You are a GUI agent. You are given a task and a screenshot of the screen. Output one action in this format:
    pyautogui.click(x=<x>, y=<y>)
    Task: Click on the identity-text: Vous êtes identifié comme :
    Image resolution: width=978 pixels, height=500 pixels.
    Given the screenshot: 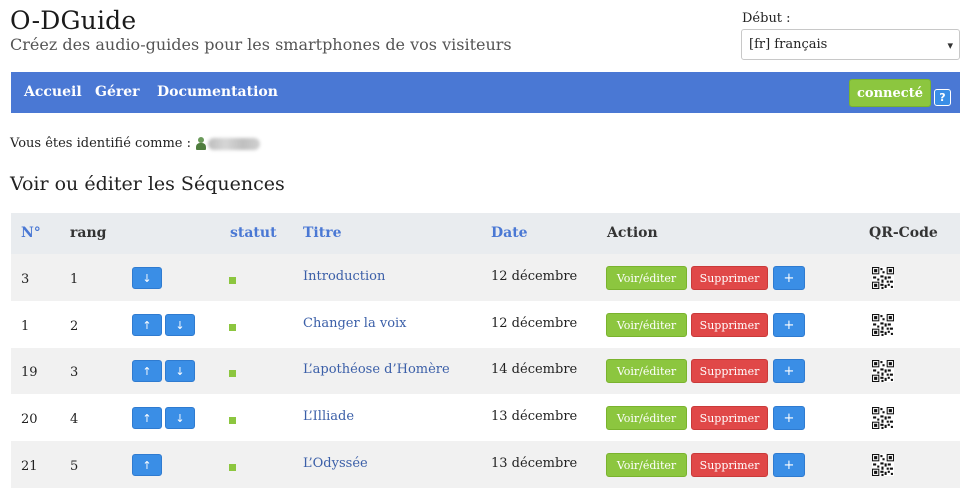 What is the action you would take?
    pyautogui.click(x=101, y=143)
    